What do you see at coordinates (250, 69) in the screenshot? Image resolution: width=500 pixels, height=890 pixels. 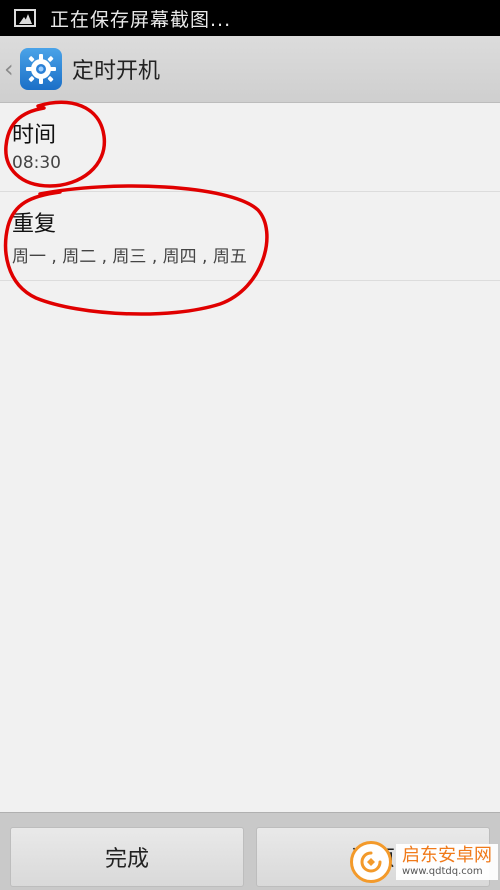 I see `action-bar: ‹ 定时开机` at bounding box center [250, 69].